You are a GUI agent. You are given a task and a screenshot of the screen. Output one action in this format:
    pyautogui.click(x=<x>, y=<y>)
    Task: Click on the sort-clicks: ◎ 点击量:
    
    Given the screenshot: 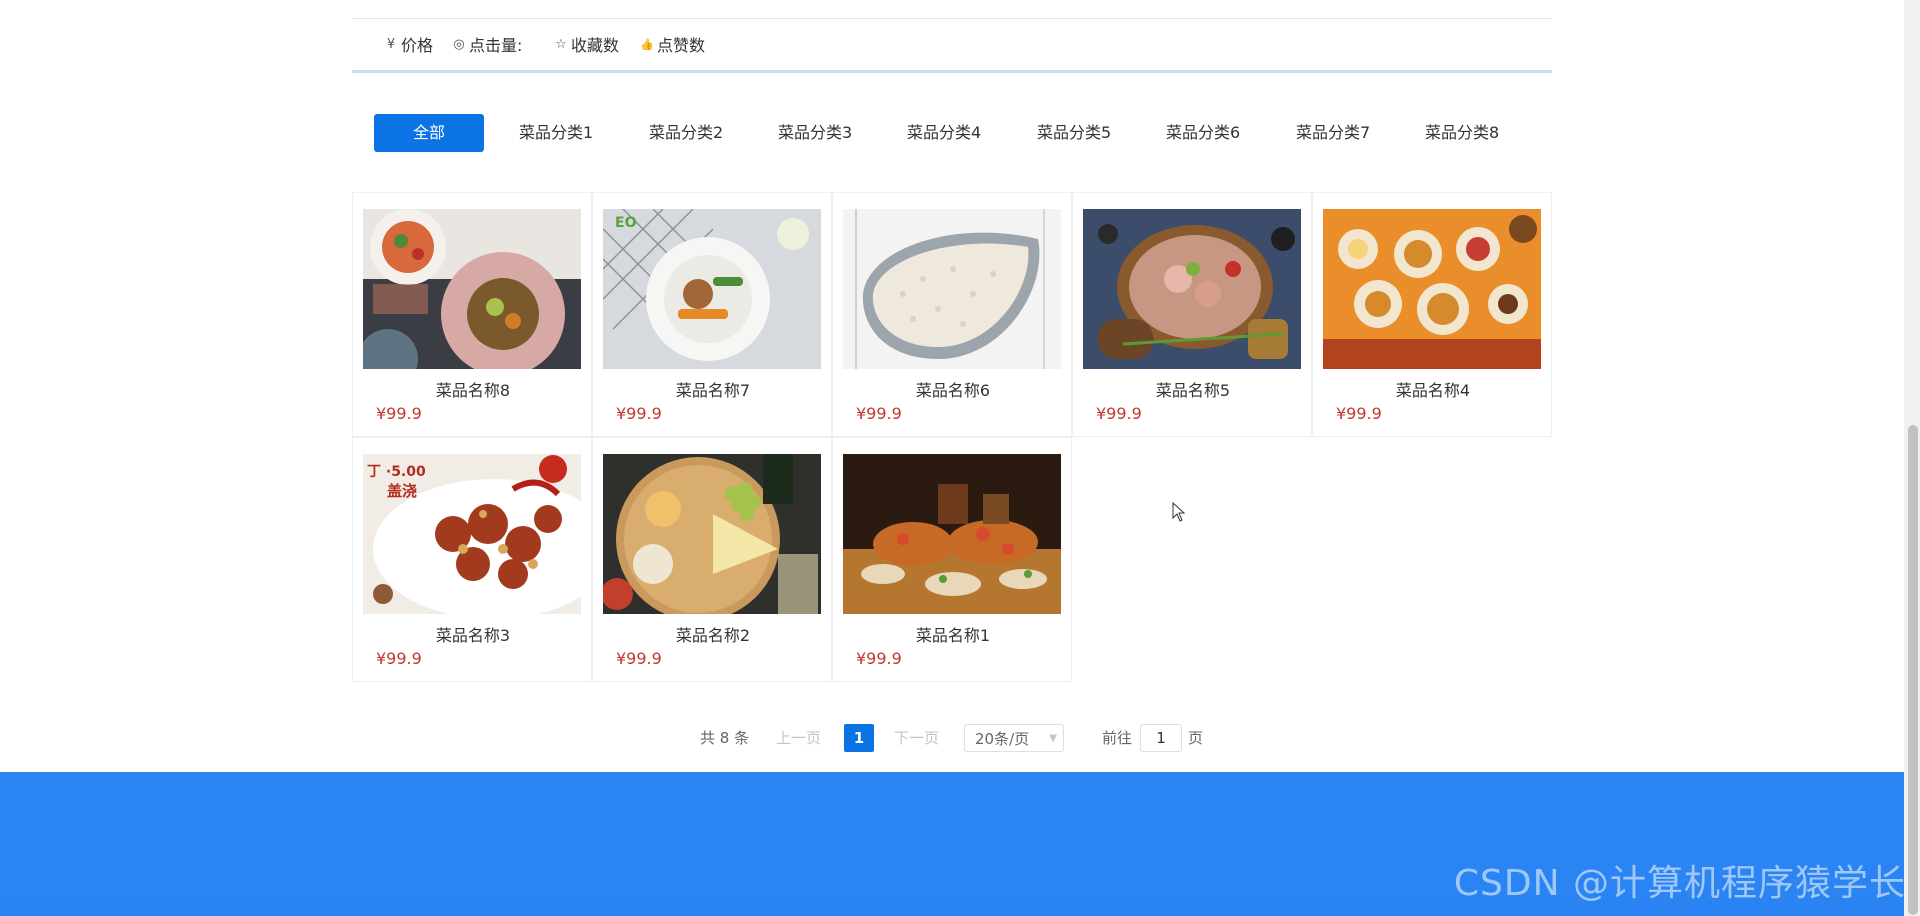 What is the action you would take?
    pyautogui.click(x=487, y=44)
    